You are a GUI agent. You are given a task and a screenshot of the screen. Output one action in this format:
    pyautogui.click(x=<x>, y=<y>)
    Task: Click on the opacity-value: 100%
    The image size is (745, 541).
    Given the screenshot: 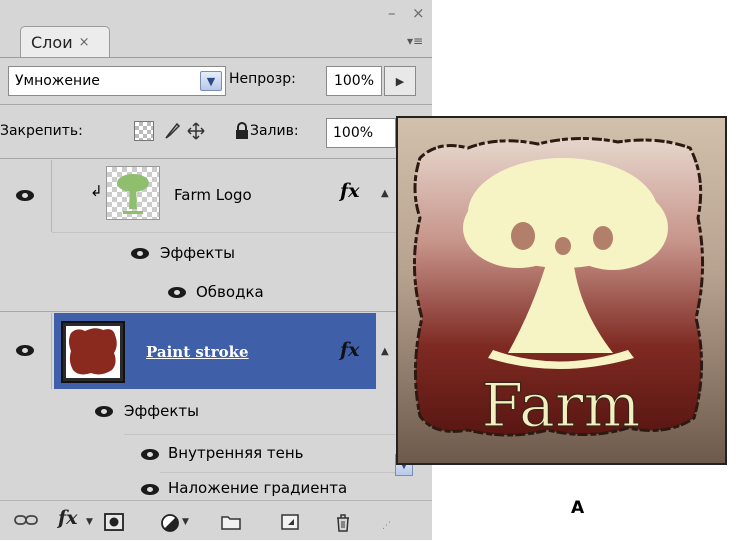 What is the action you would take?
    pyautogui.click(x=354, y=81)
    